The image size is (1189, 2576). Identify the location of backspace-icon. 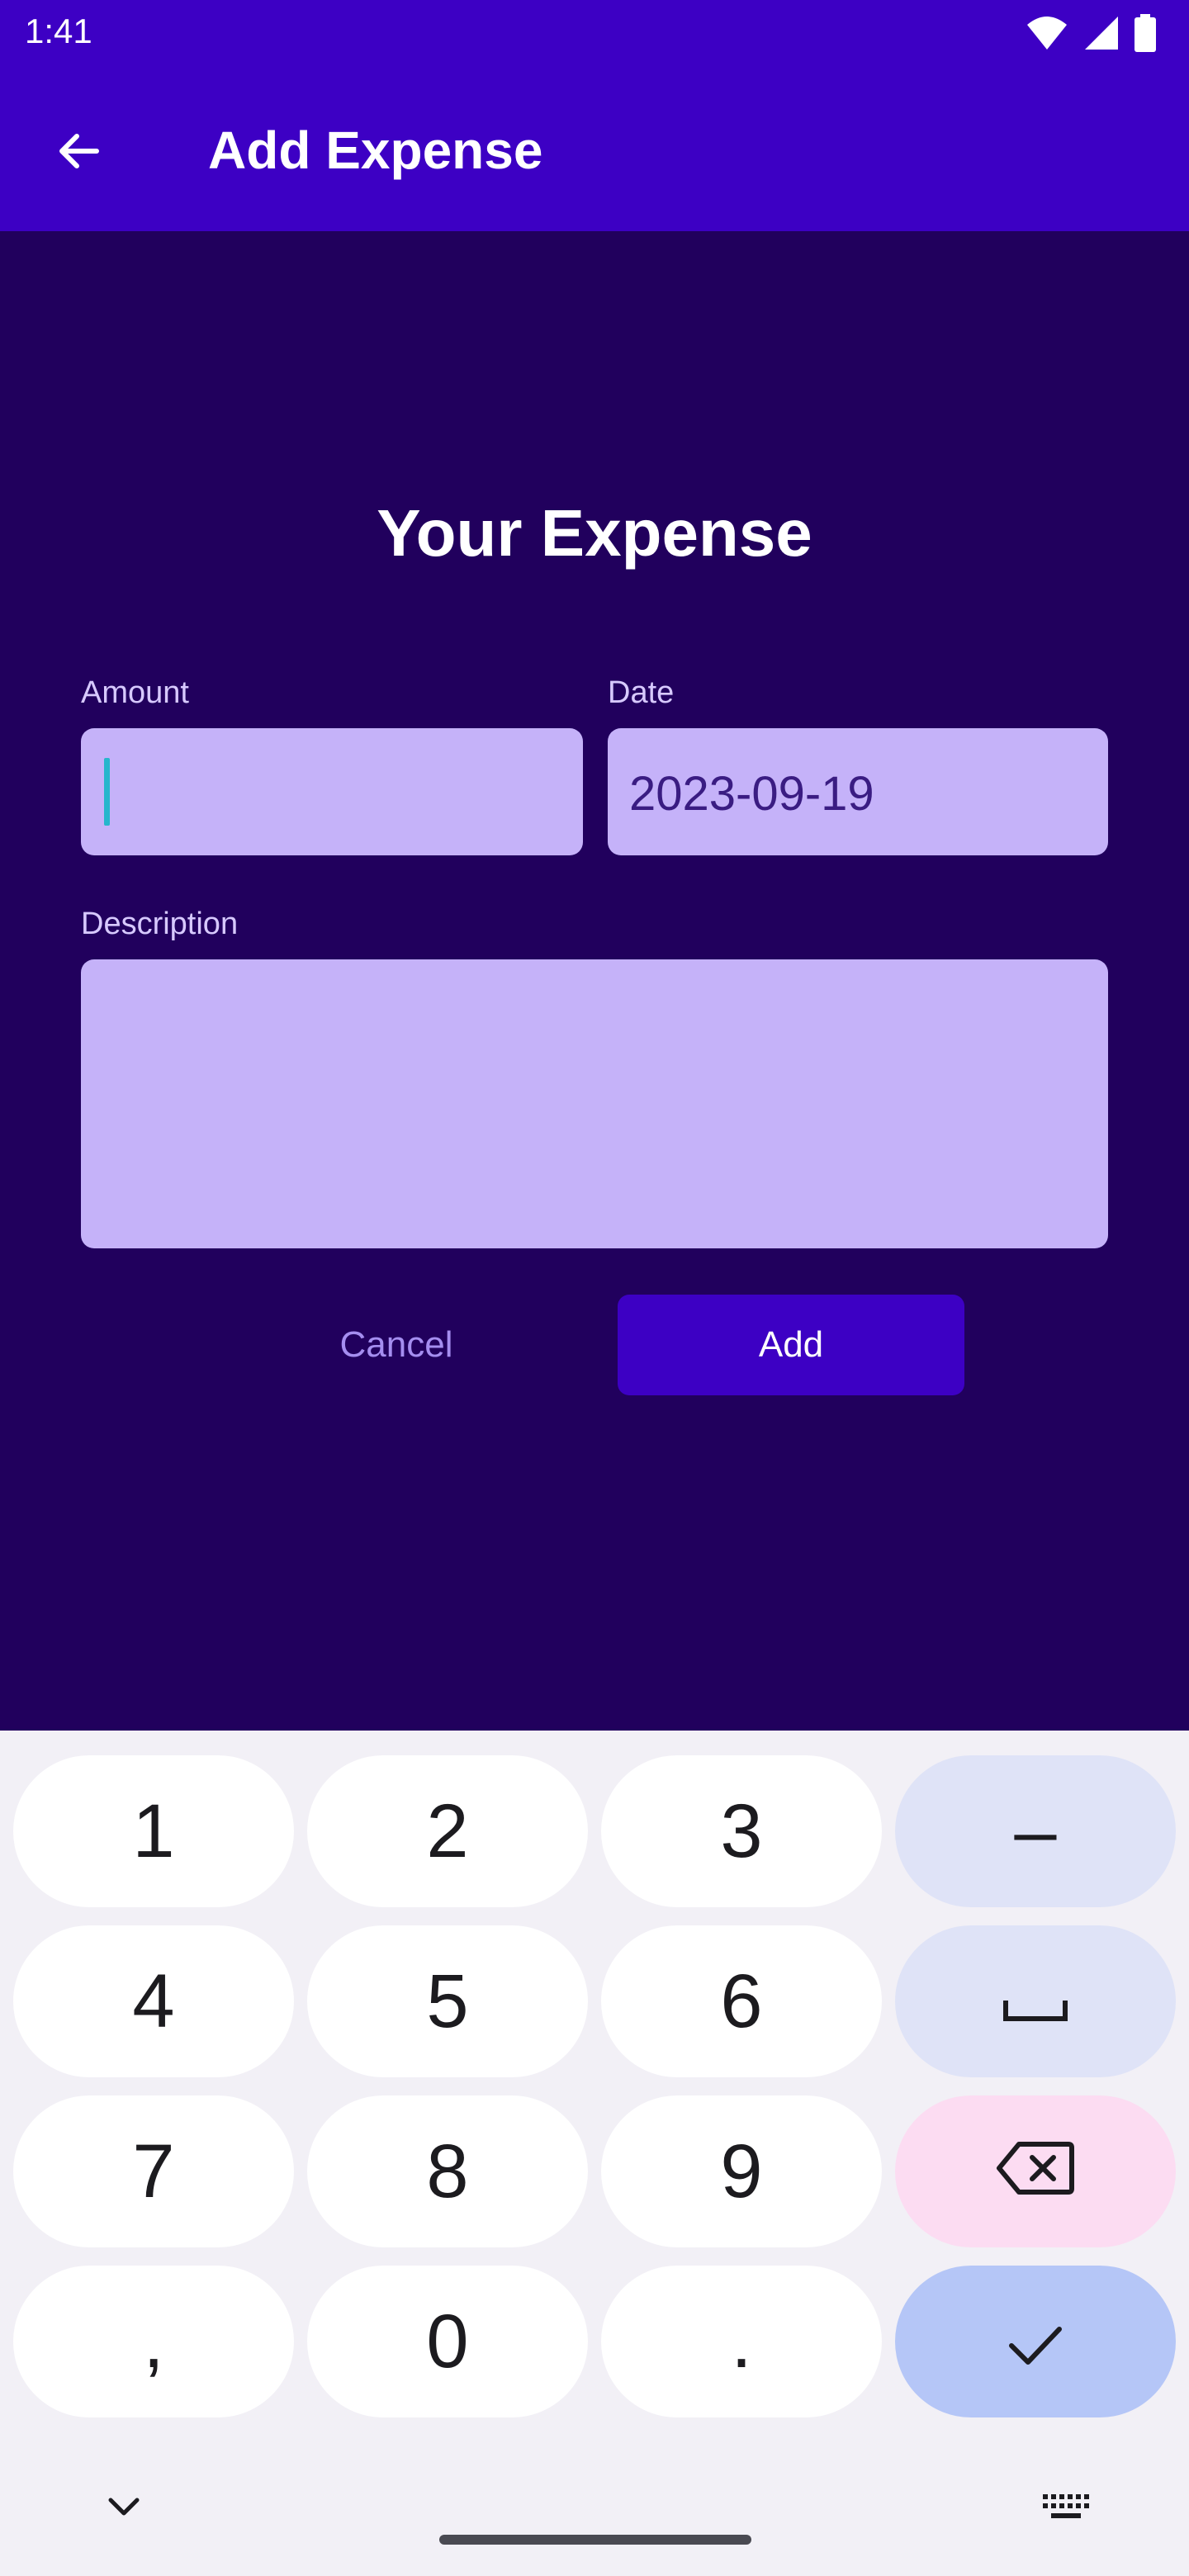
(1035, 2172).